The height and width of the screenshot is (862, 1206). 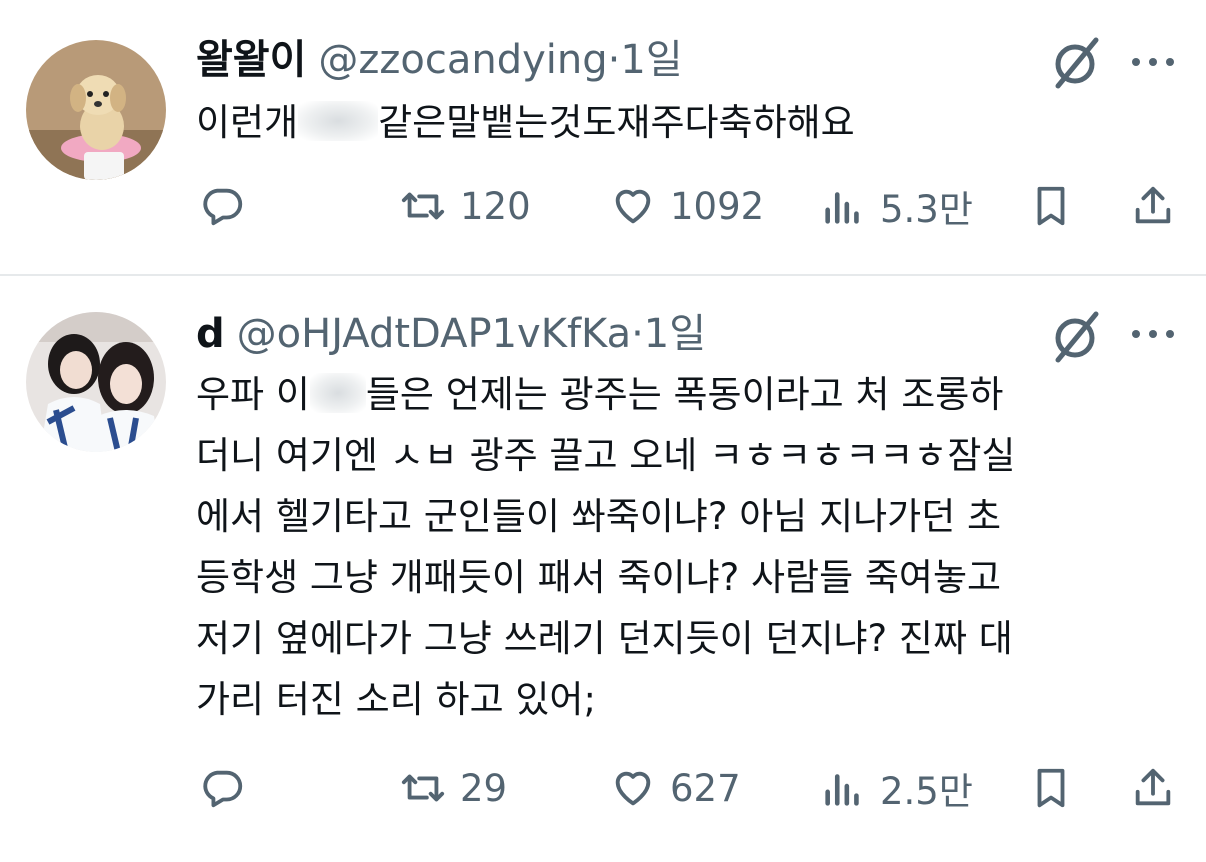 I want to click on retweet-count: 29, so click(x=484, y=788).